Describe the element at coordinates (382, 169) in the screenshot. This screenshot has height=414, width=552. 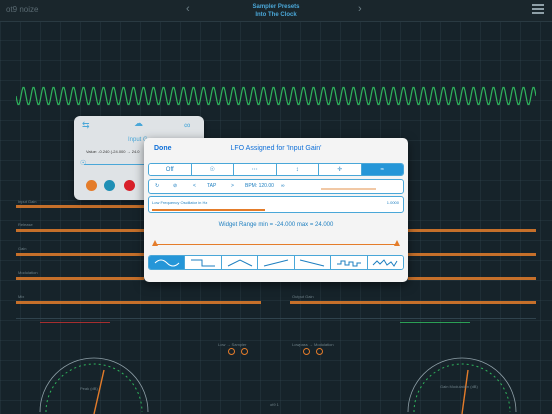
I see `waves-icon: ≈` at that location.